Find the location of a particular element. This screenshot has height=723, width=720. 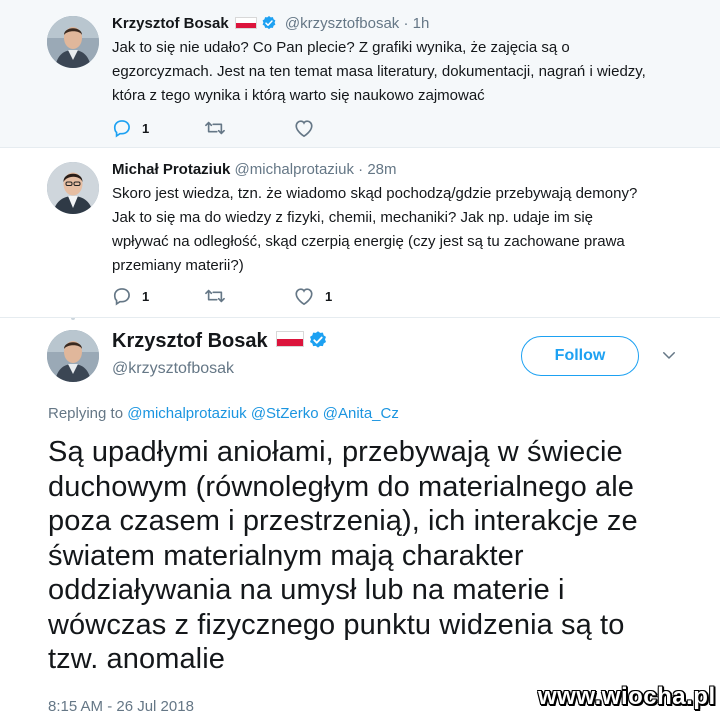

like-count: 1 is located at coordinates (329, 296).